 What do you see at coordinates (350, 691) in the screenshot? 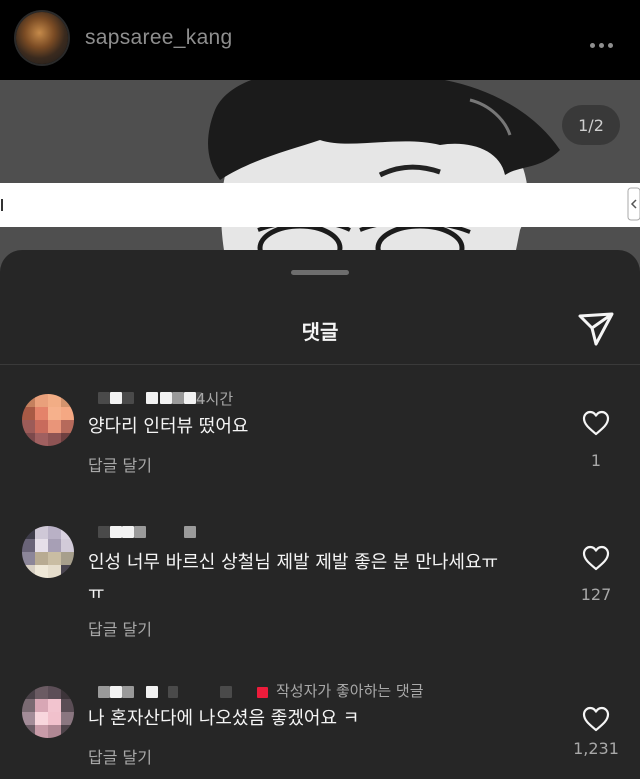
I see `creator-liked-badge: 작성자가 좋아하는 댓글` at bounding box center [350, 691].